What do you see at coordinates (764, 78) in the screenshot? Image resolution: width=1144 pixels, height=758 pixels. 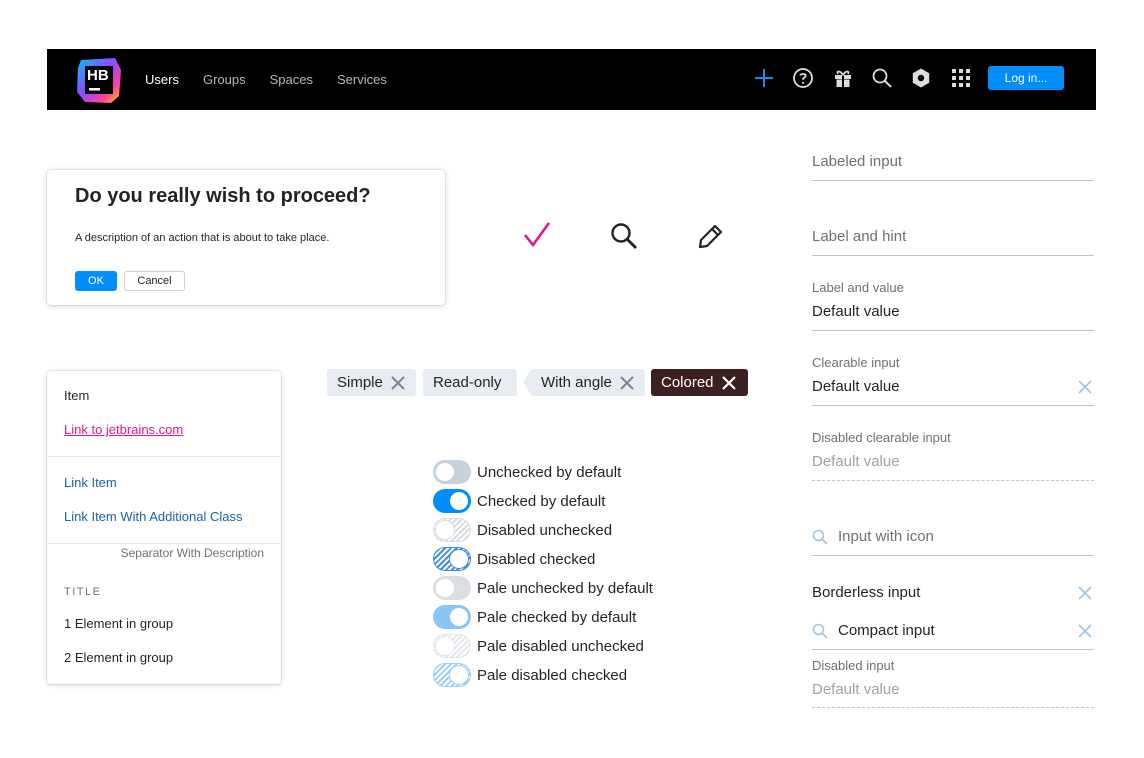 I see `add-icon` at bounding box center [764, 78].